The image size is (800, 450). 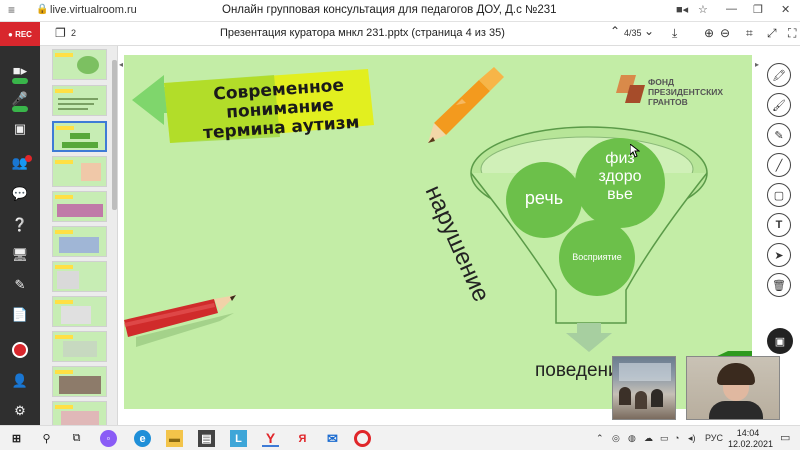 I want to click on mouse-cursor-icon, so click(x=635, y=151).